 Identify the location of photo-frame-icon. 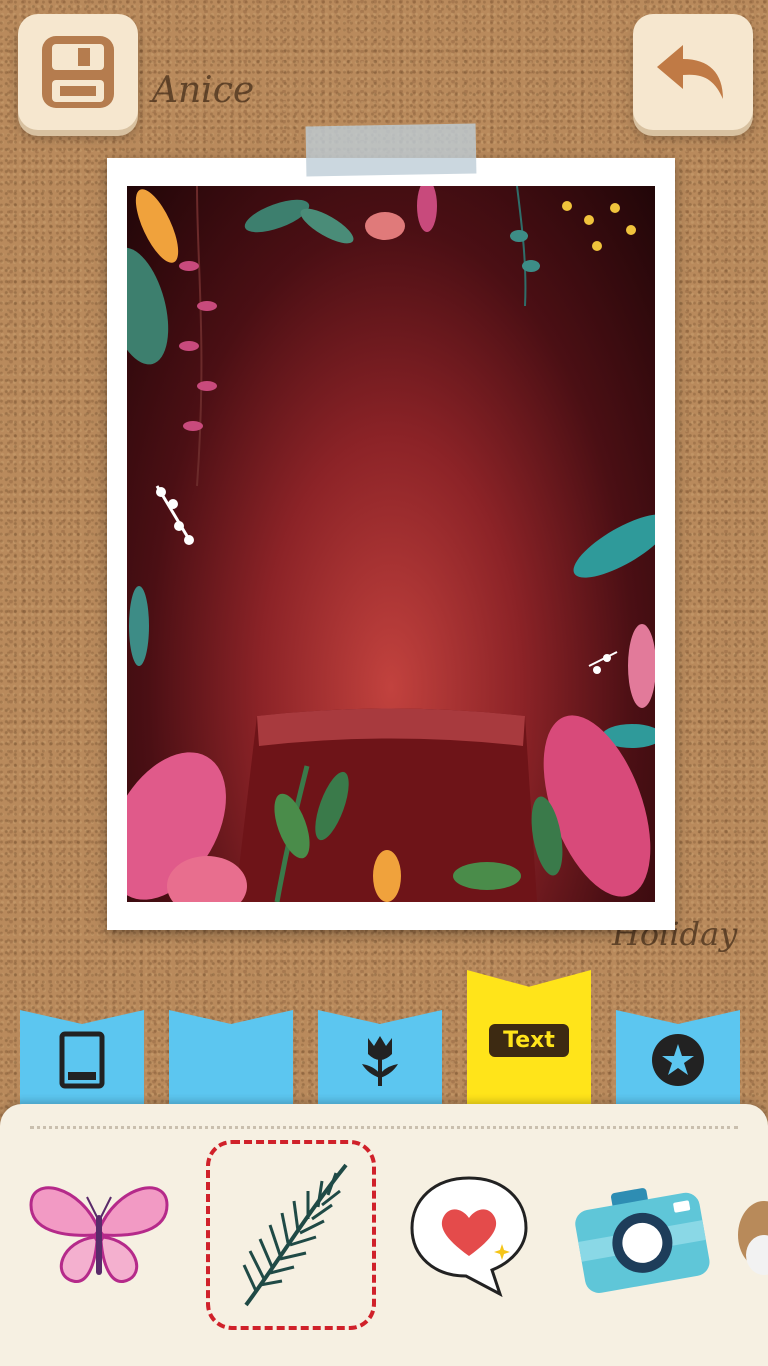
(82, 1060).